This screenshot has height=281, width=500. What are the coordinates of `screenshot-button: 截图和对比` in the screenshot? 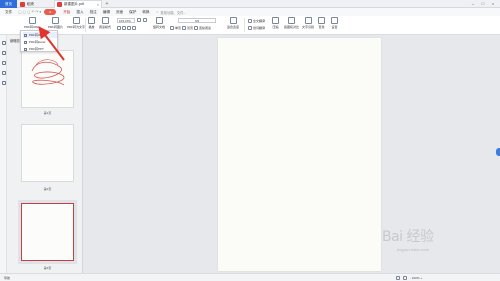 It's located at (291, 23).